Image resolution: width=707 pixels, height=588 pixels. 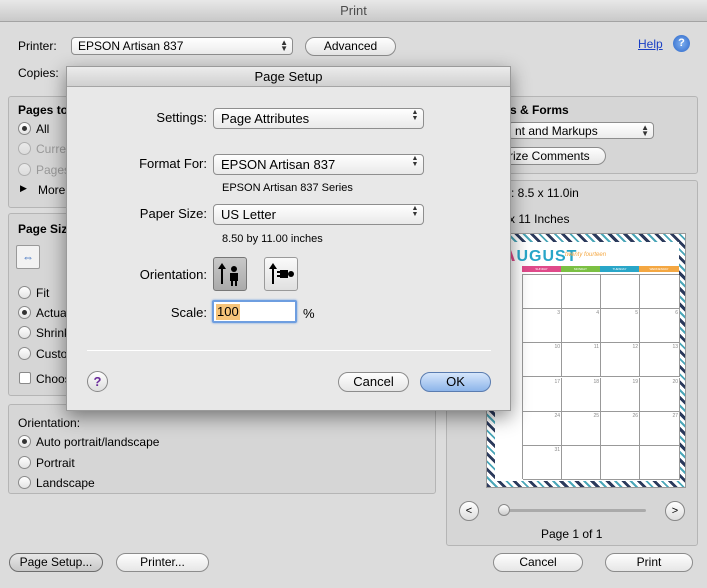 What do you see at coordinates (581, 394) in the screenshot?
I see `calendar-cell: 18` at bounding box center [581, 394].